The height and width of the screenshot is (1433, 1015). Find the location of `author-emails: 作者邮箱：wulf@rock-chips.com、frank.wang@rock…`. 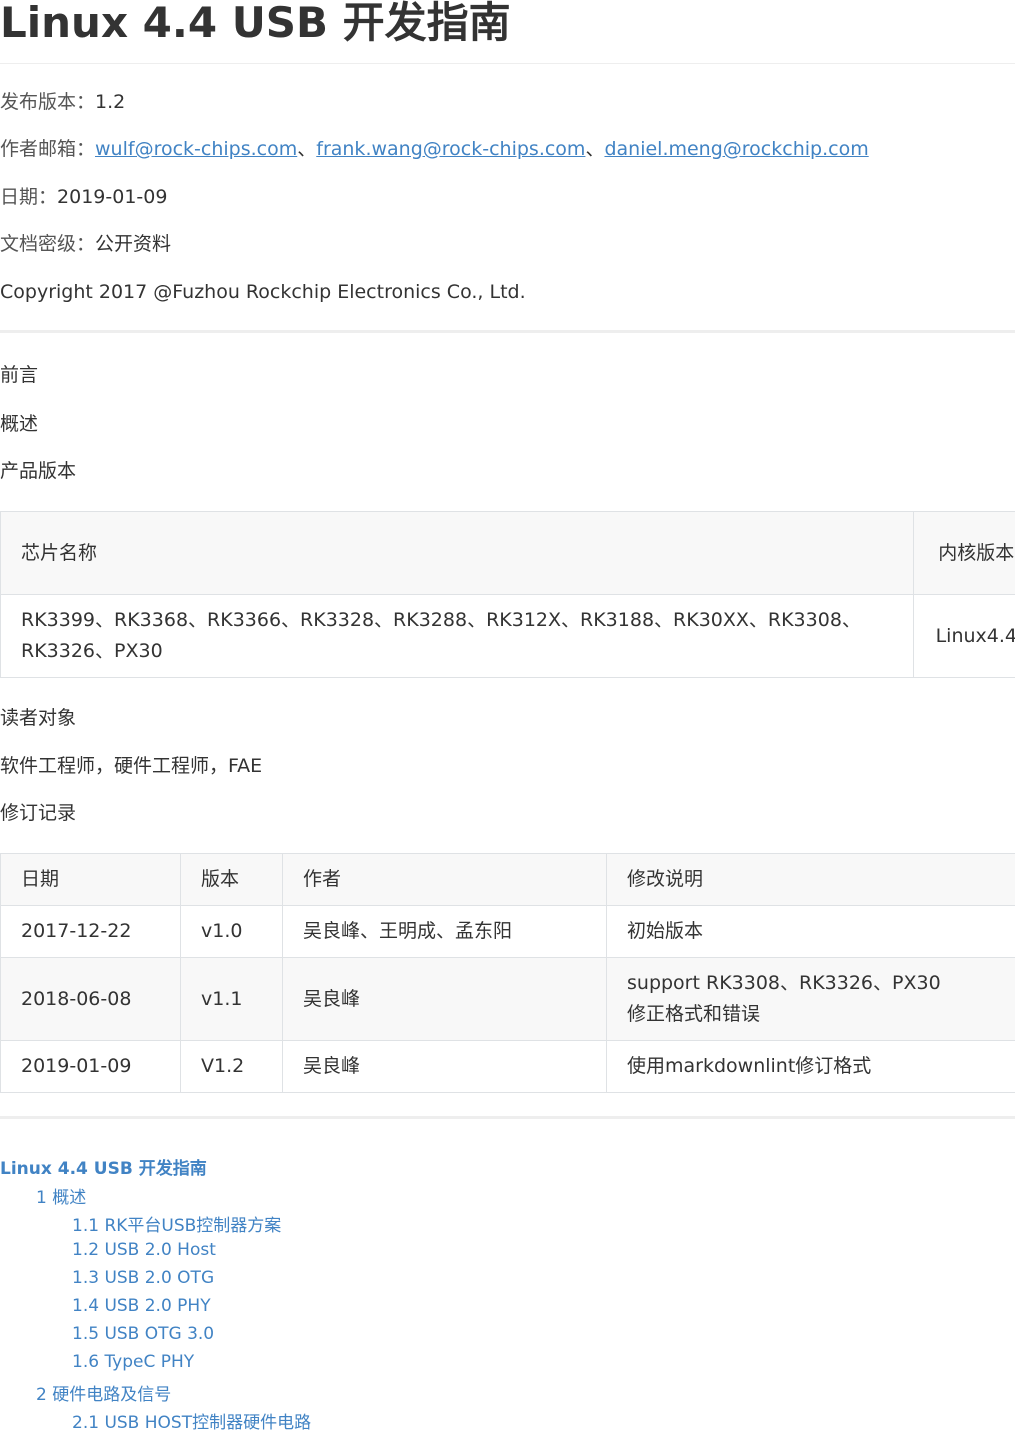

author-emails: 作者邮箱：wulf@rock-chips.com、frank.wang@rock… is located at coordinates (434, 149).